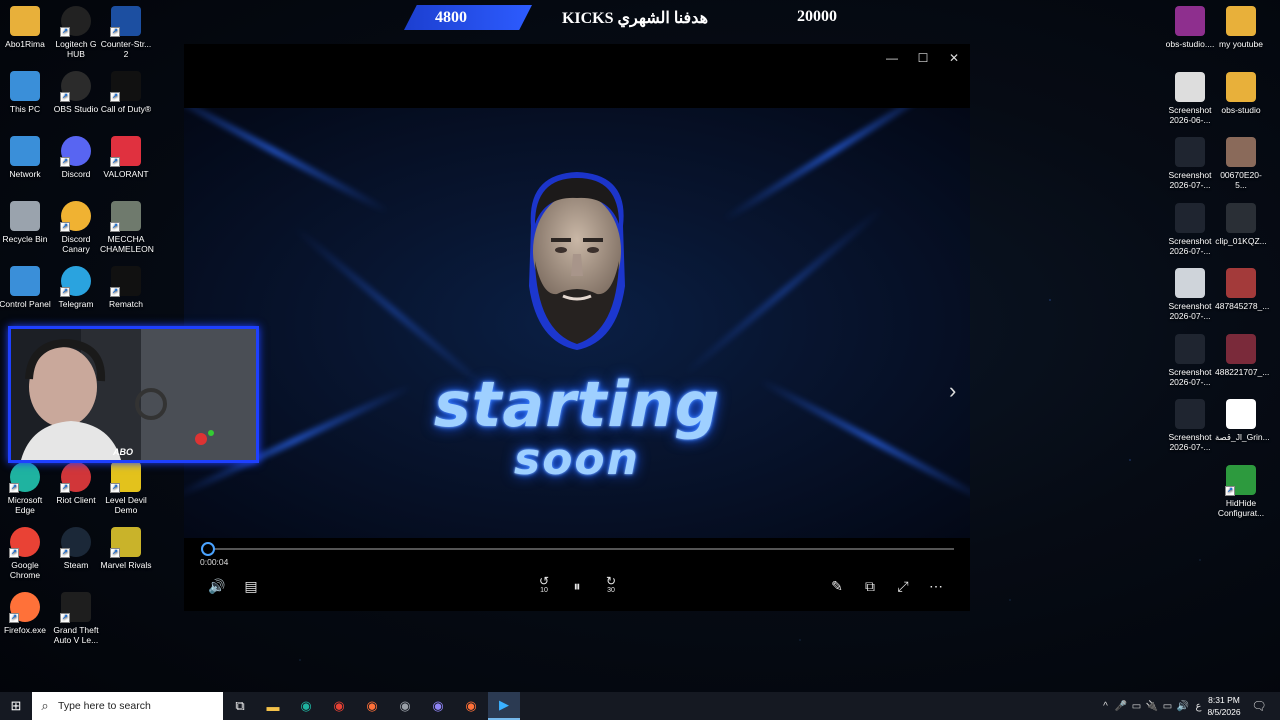  I want to click on desktop-icon-logitech-g: ↗ Logitech G HUB, so click(76, 32).